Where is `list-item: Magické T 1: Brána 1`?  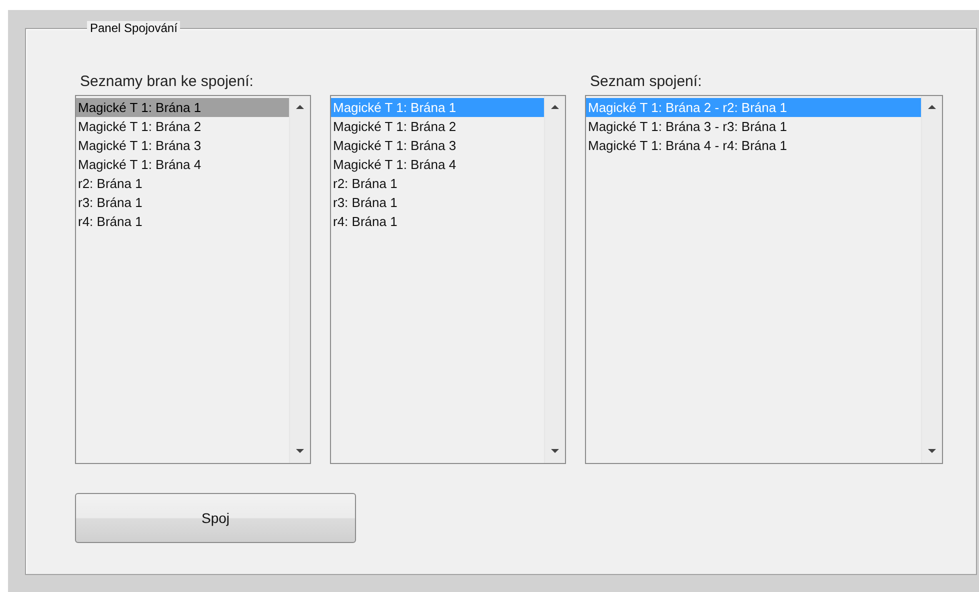 list-item: Magické T 1: Brána 1 is located at coordinates (182, 107).